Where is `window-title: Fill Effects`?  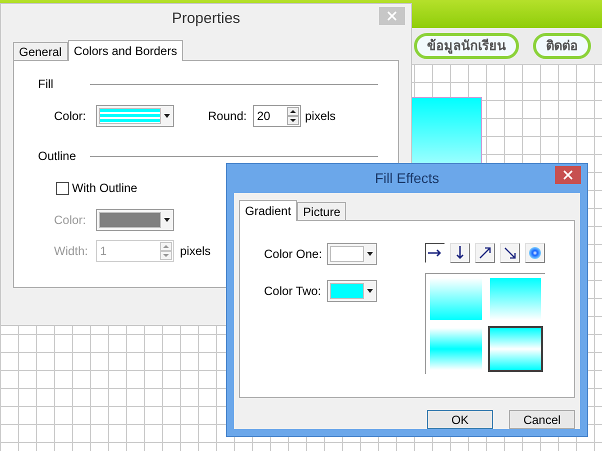
window-title: Fill Effects is located at coordinates (407, 178).